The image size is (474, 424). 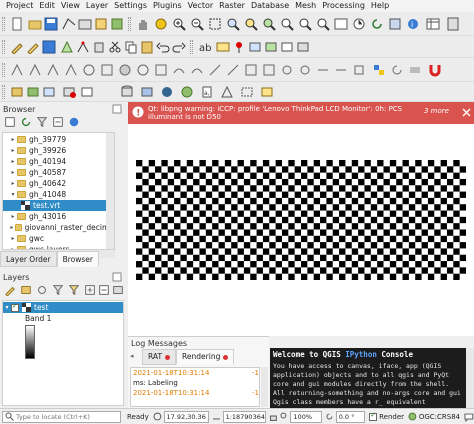 I want to click on postgis-icon, so click(x=167, y=92).